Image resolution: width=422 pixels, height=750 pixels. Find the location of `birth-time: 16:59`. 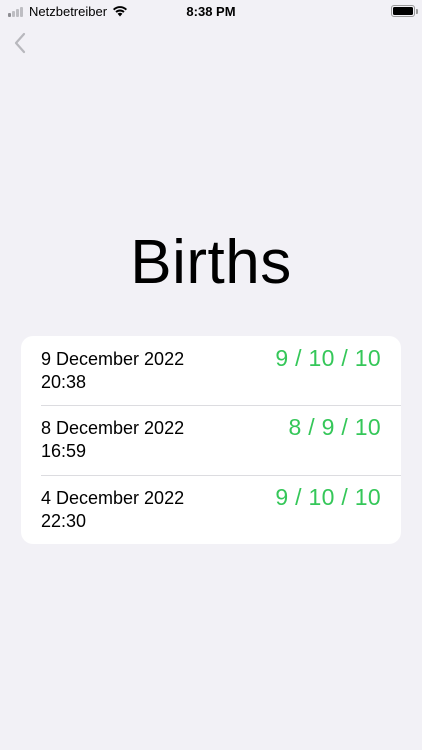

birth-time: 16:59 is located at coordinates (64, 451).